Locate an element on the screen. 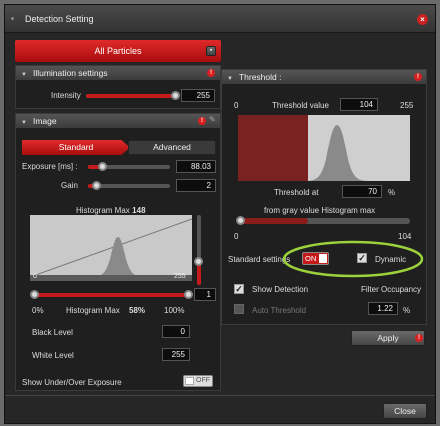 This screenshot has width=440, height=426. exposure-label: Exposure [ms] : is located at coordinates (50, 166).